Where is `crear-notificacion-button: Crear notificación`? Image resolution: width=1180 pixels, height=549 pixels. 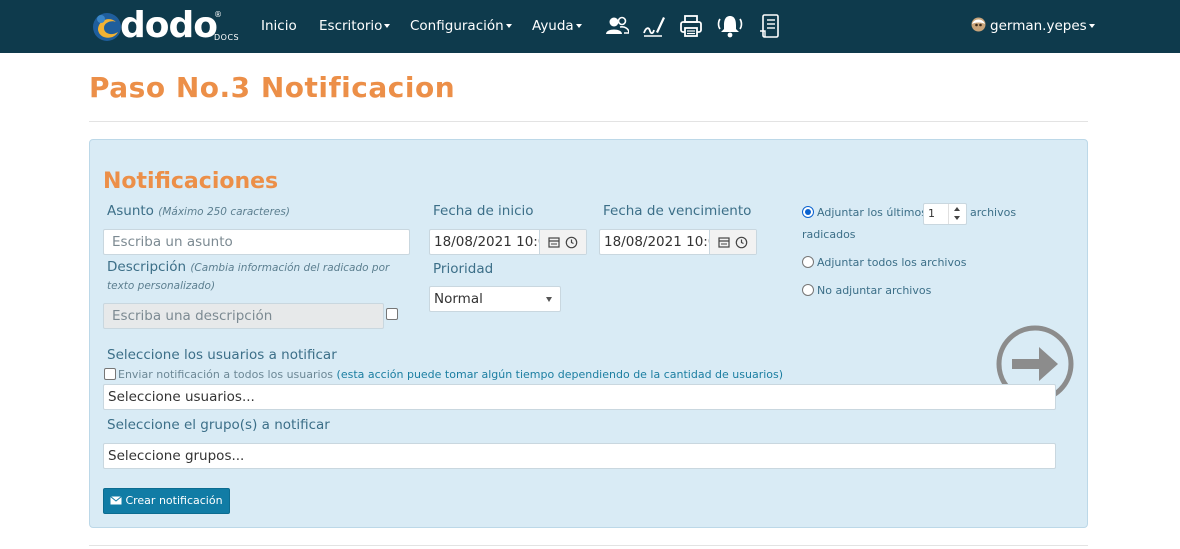
crear-notificacion-button: Crear notificación is located at coordinates (166, 501).